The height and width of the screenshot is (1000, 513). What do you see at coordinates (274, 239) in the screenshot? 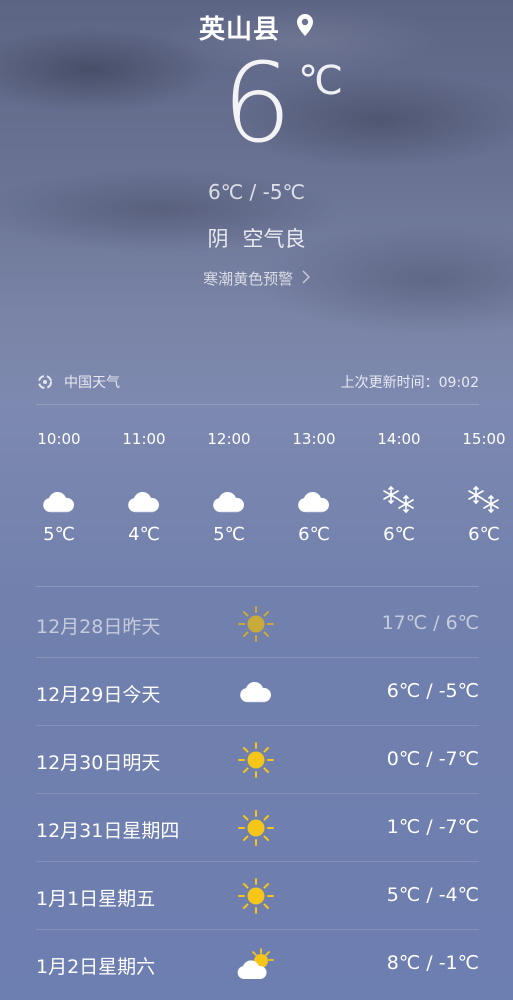
I see `air-quality: 空气良` at bounding box center [274, 239].